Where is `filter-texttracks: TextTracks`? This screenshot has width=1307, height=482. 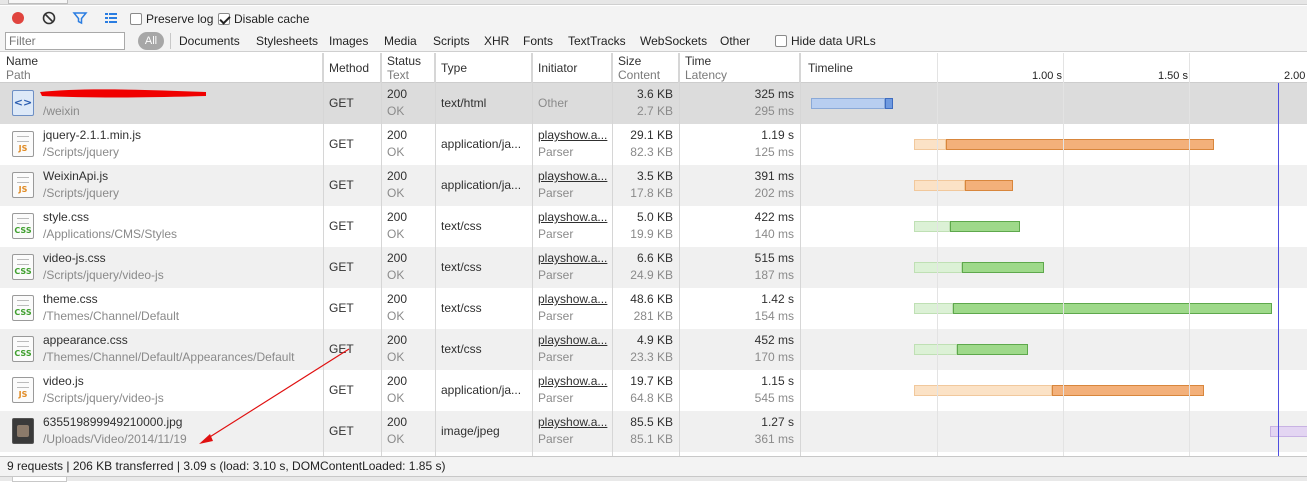 filter-texttracks: TextTracks is located at coordinates (597, 41).